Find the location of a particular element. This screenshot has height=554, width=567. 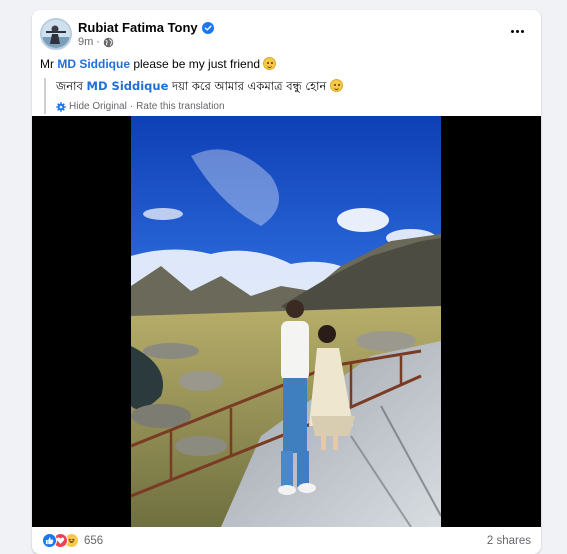

avatar-image is located at coordinates (56, 34).